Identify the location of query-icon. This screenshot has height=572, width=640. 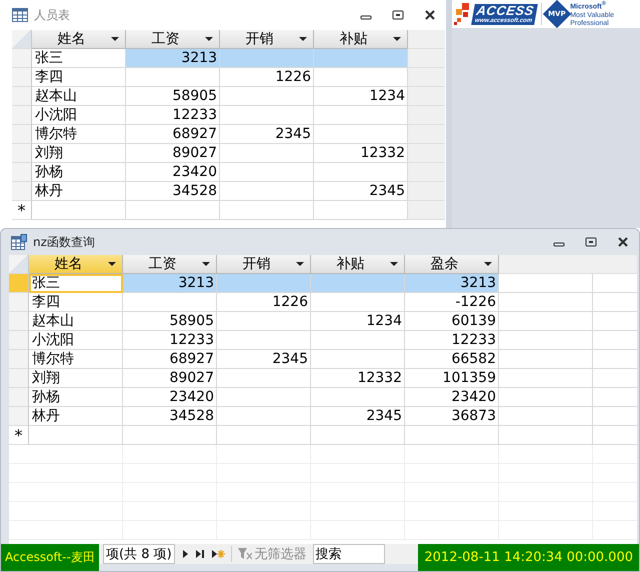
(19, 242).